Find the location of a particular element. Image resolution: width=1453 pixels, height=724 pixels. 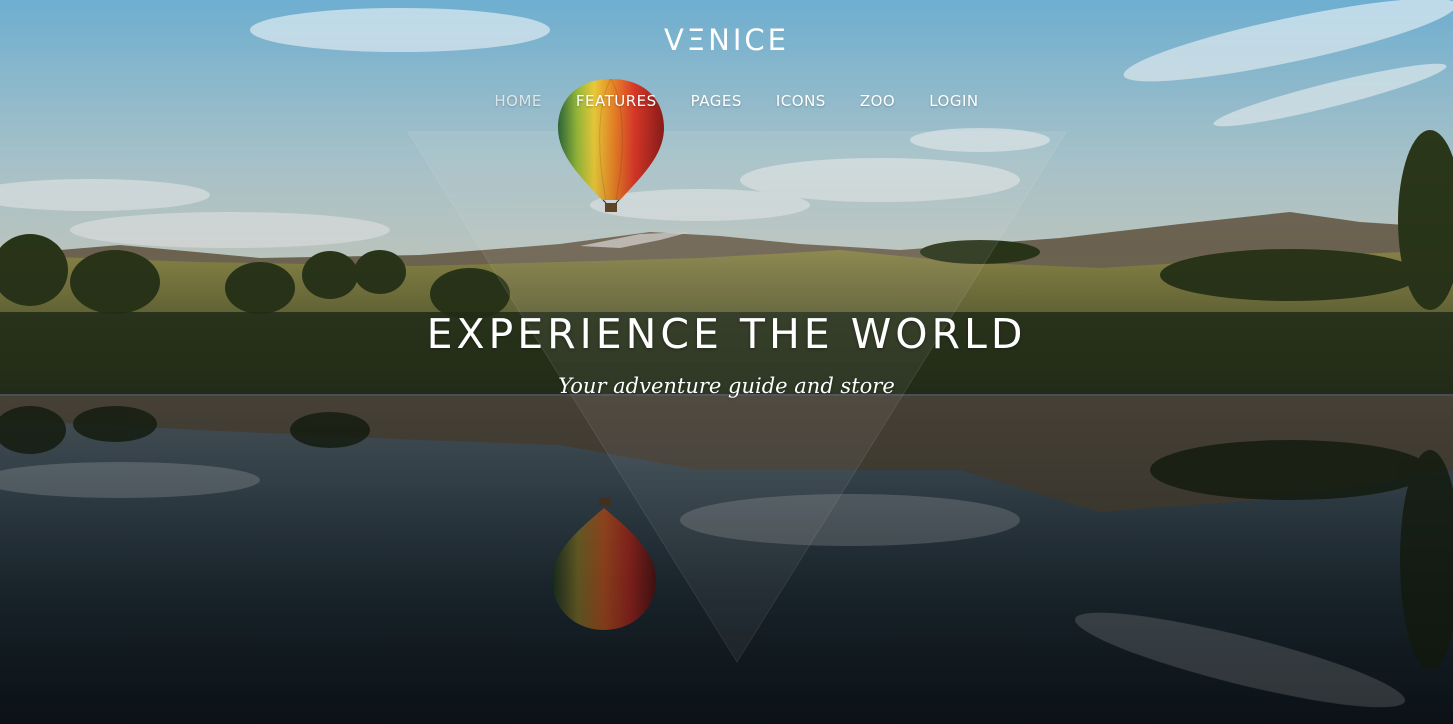

hero-tagline: Your adventure guide and store is located at coordinates (726, 386).